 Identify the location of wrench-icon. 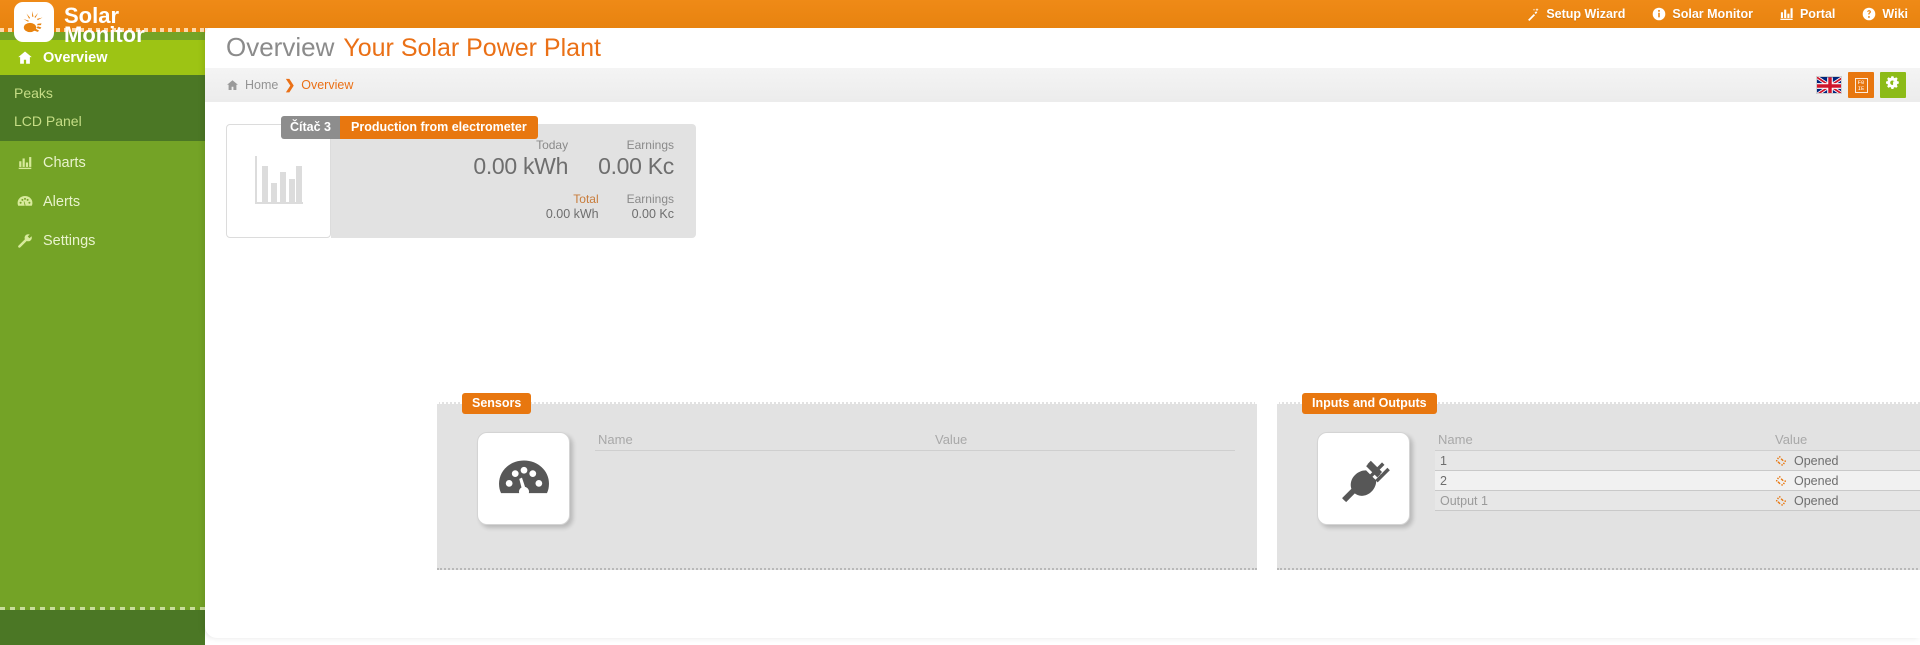
(24, 241).